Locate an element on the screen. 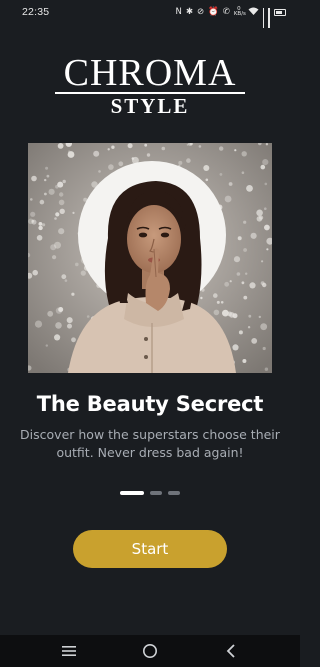  menu-icon is located at coordinates (69, 651).